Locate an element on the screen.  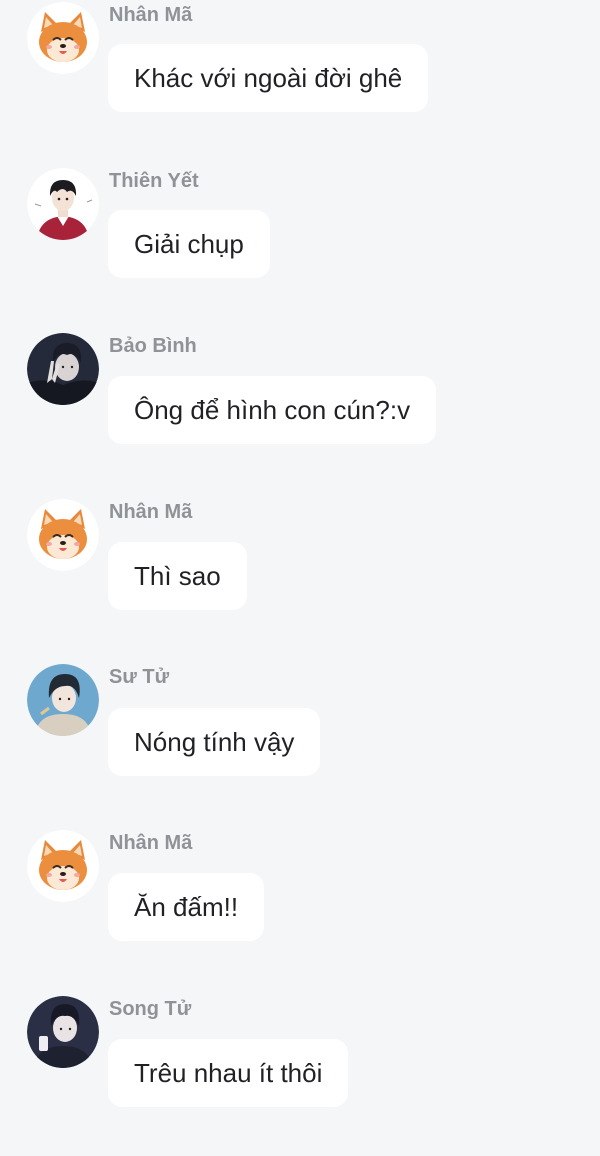
message-item: Sư Tử Nóng tính vậy is located at coordinates (300, 744).